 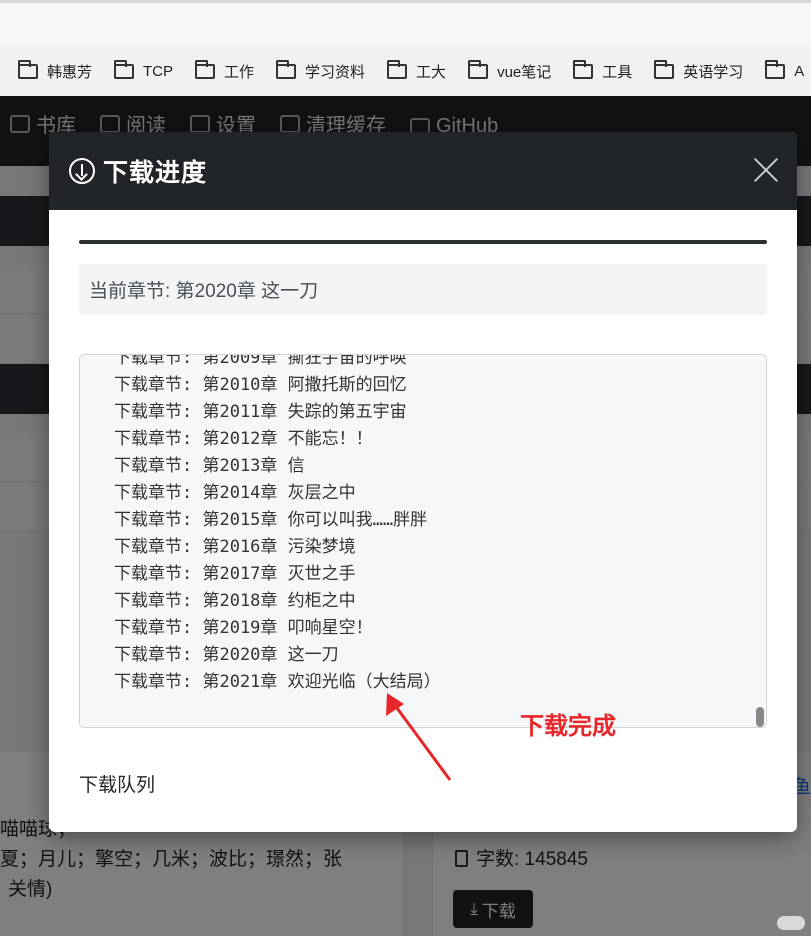 What do you see at coordinates (235, 493) in the screenshot?
I see `log-line: 下载章节: 第2014章 灰层之中` at bounding box center [235, 493].